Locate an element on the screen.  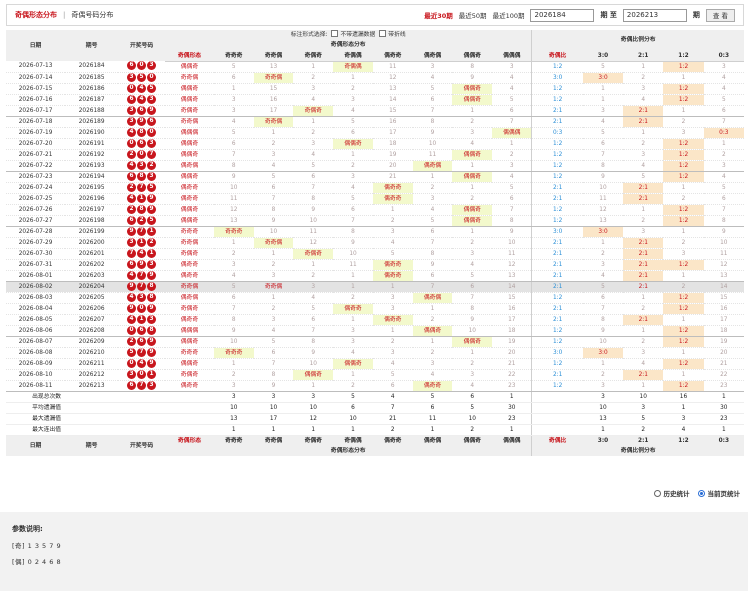
stat-shape-value: 5 is located at coordinates (353, 397).